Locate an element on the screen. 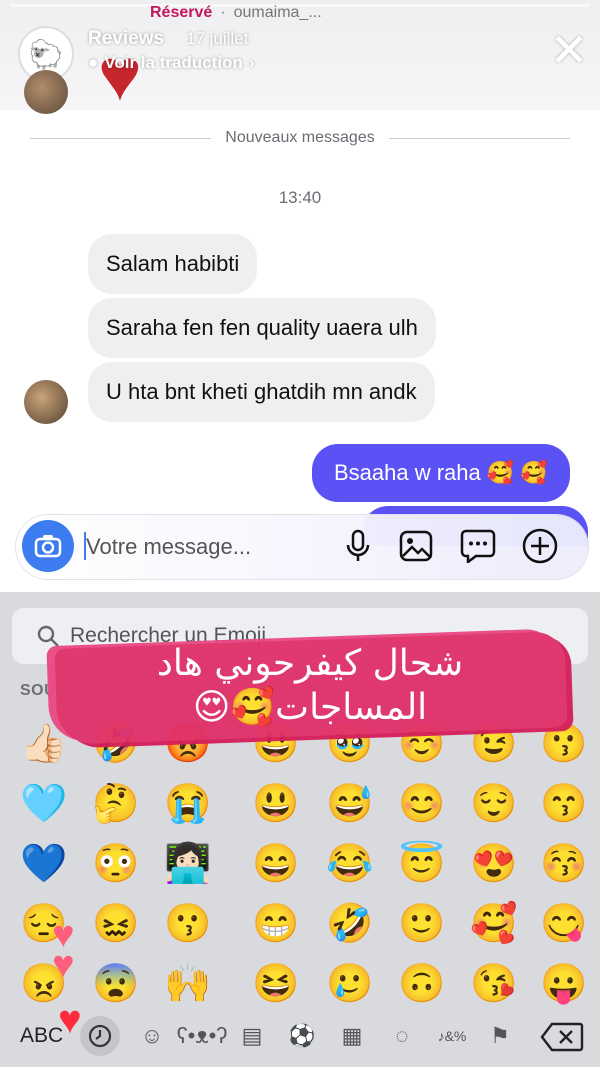  flag-icon: ⚑ is located at coordinates (500, 1035).